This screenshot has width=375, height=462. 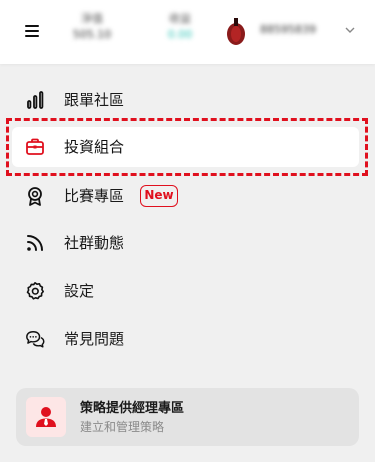 What do you see at coordinates (185, 196) in the screenshot?
I see `menu-item-competition: 比賽專區` at bounding box center [185, 196].